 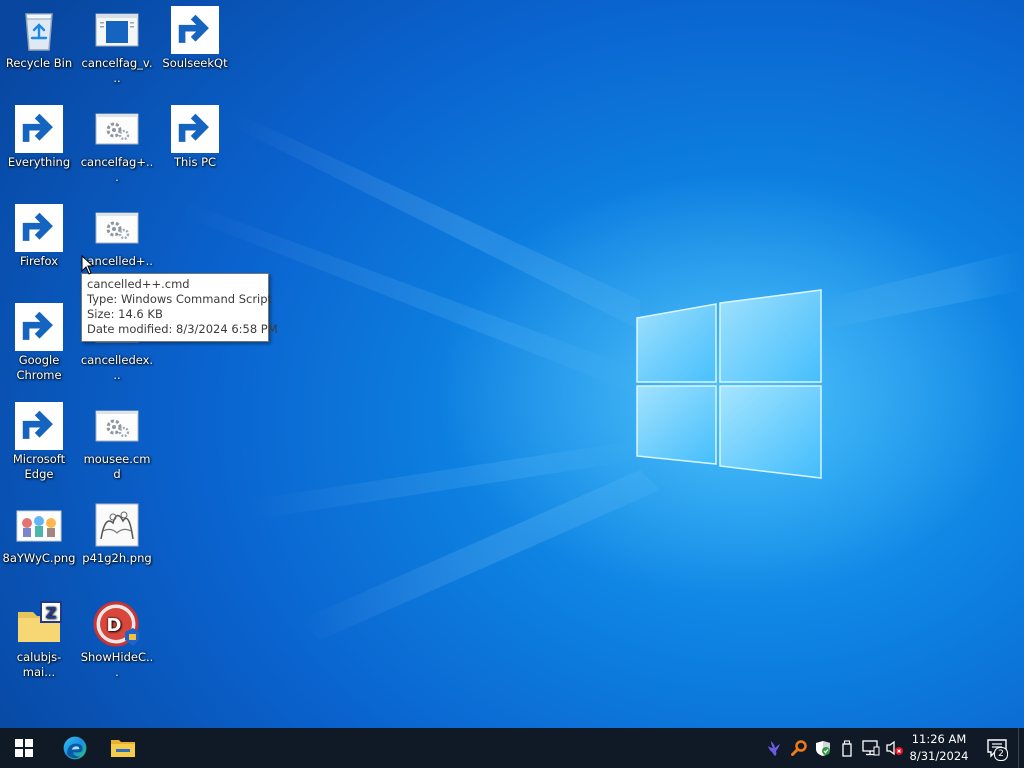 I want to click on tooltip-file-name: cancelled++.cmd, so click(x=138, y=284).